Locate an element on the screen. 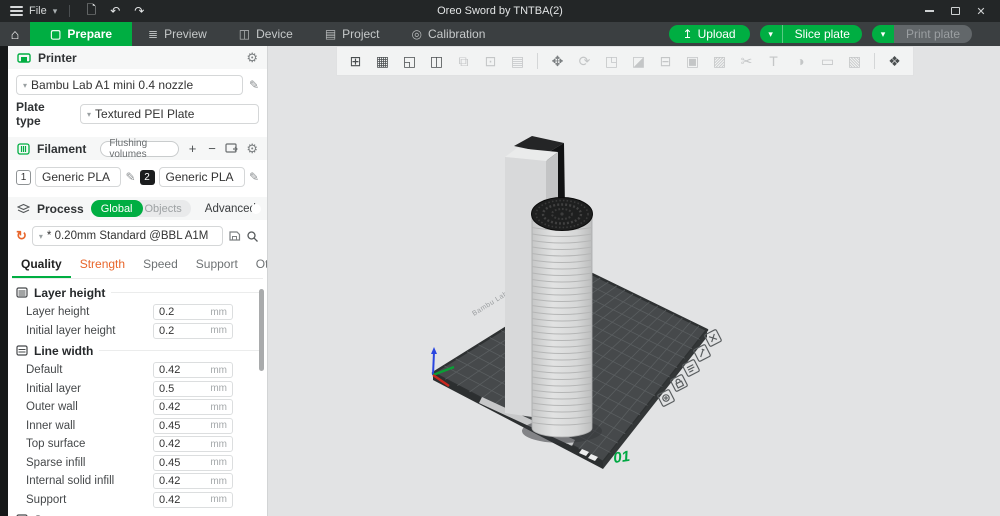 Image resolution: width=1000 pixels, height=516 pixels. preview-icon: ≣ is located at coordinates (153, 34).